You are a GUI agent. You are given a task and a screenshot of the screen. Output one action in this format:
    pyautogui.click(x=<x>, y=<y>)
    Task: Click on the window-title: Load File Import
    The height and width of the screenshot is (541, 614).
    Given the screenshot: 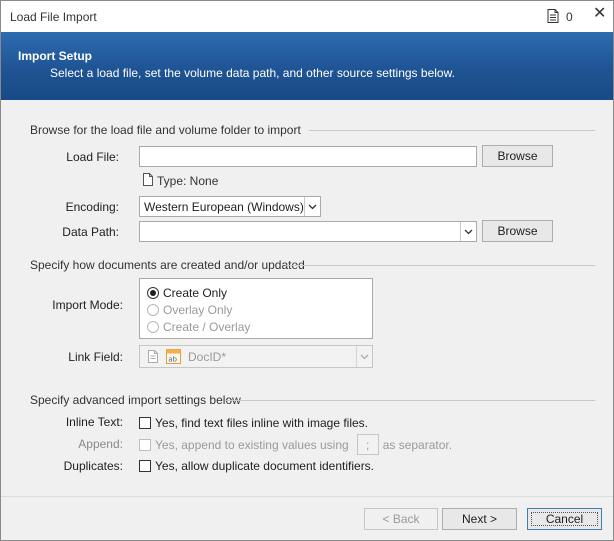 What is the action you would take?
    pyautogui.click(x=53, y=17)
    